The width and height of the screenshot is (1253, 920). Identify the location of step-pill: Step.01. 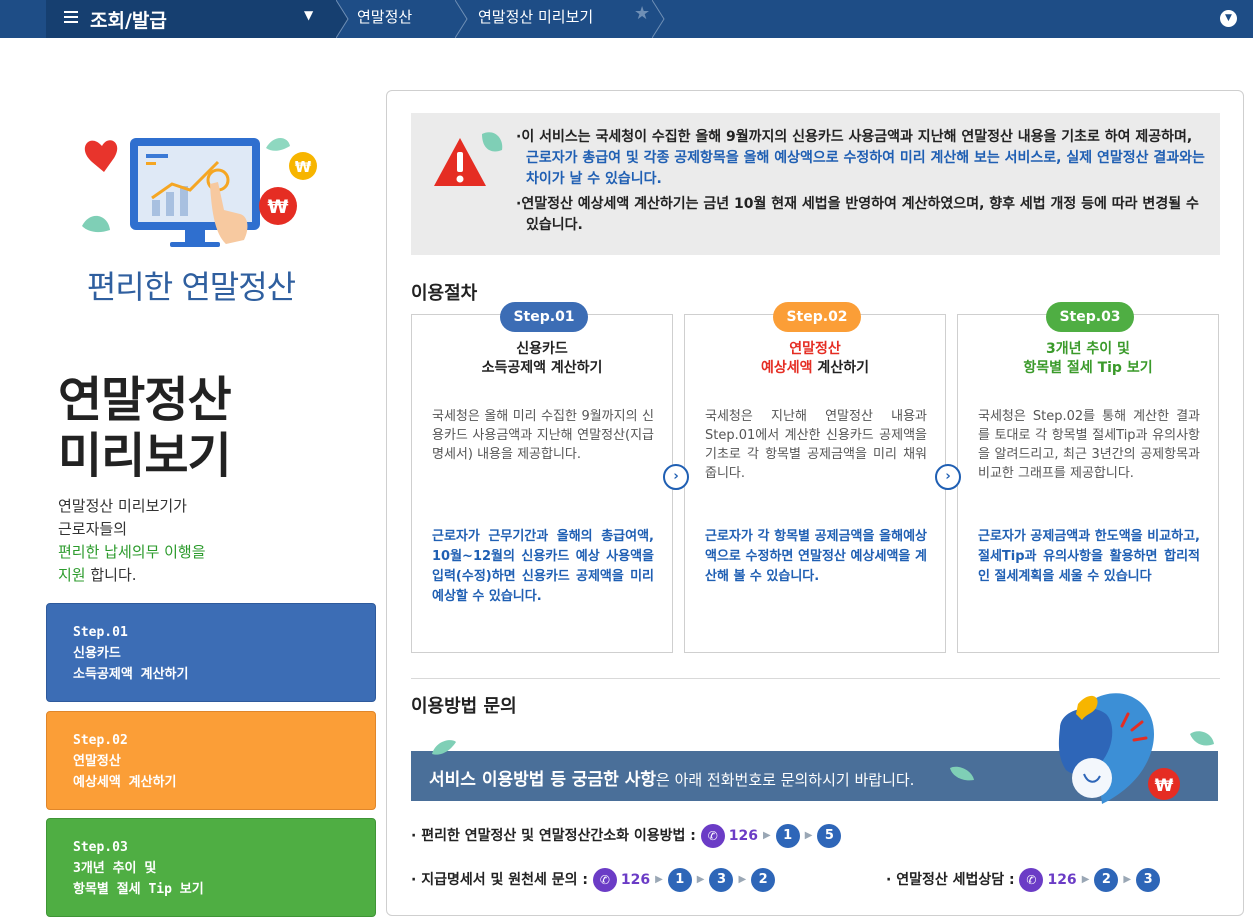
(544, 317).